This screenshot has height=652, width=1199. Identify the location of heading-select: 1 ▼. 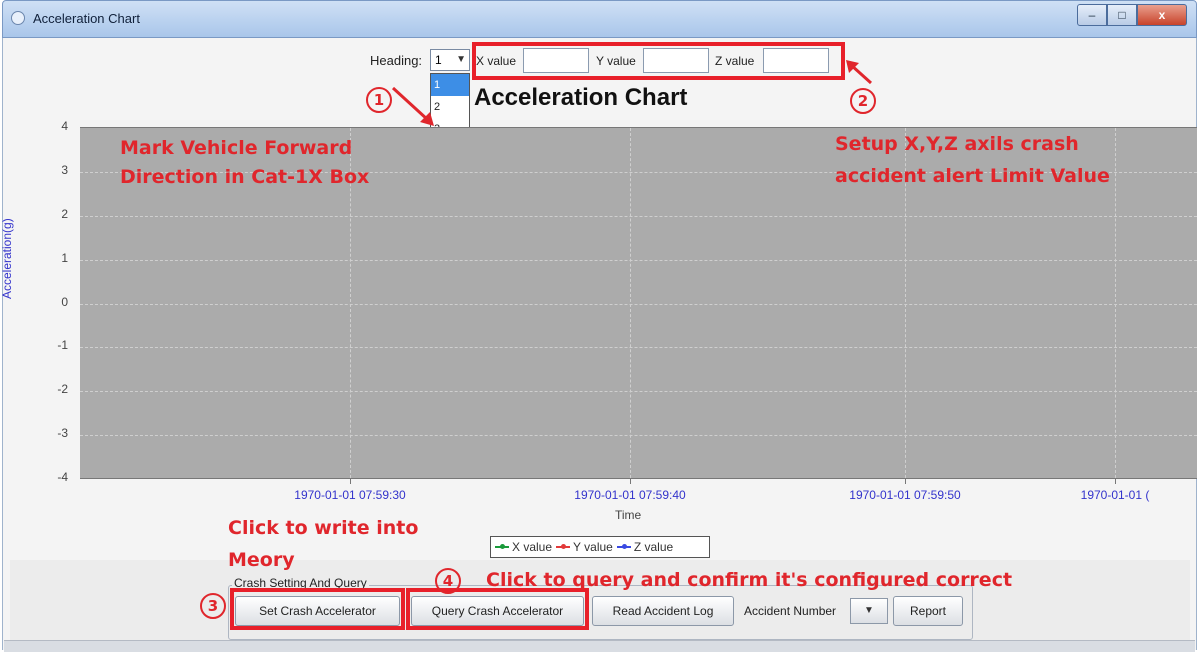
(450, 60).